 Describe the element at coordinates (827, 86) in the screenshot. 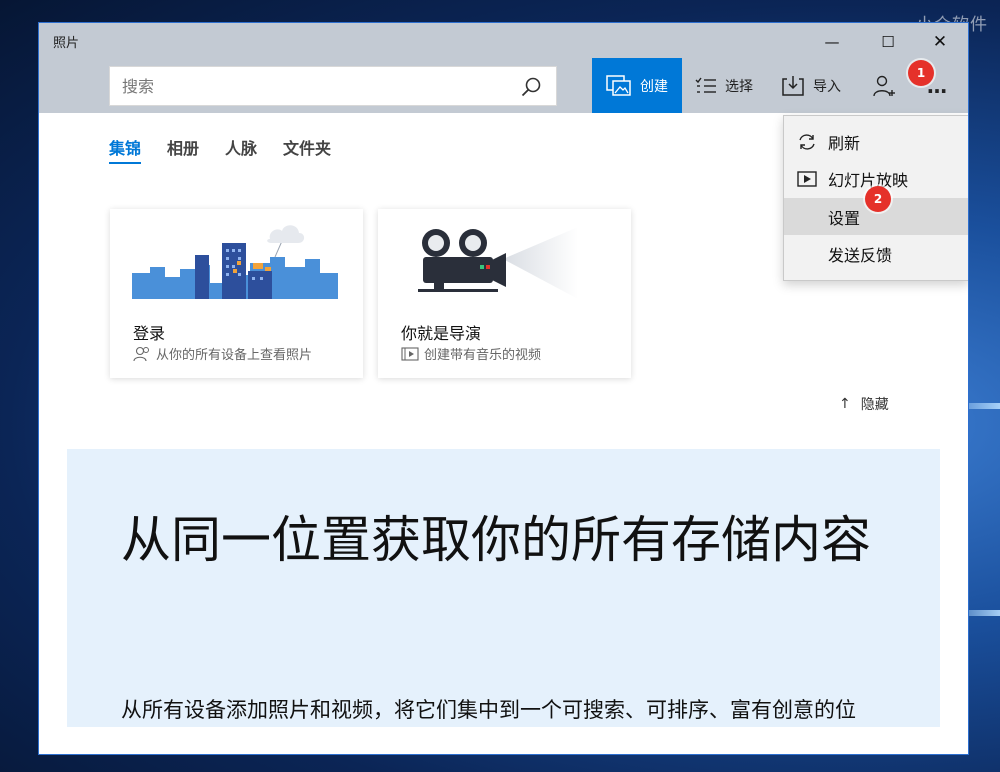

I see `import-label: 导入` at that location.